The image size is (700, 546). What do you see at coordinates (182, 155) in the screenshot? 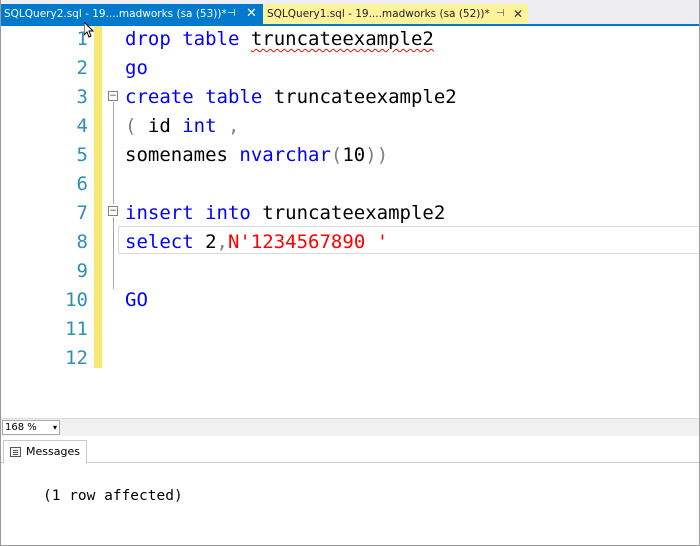
I see `code-token: somenames` at bounding box center [182, 155].